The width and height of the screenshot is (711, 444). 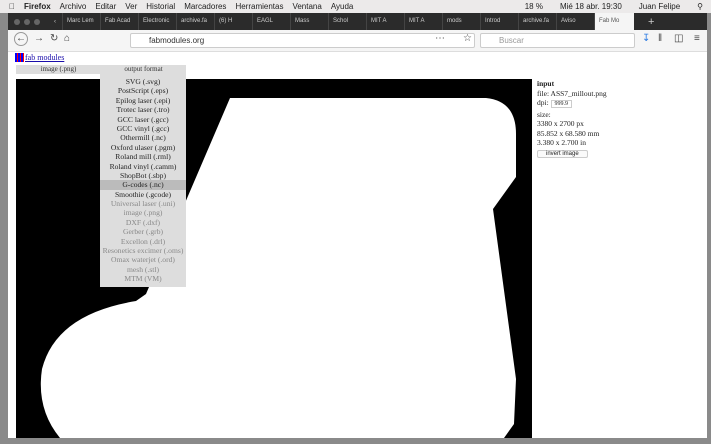 What do you see at coordinates (143, 175) in the screenshot?
I see `output-format-option: ShopBot (.sbp)` at bounding box center [143, 175].